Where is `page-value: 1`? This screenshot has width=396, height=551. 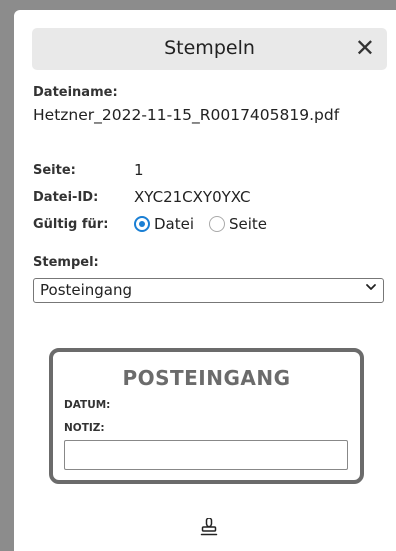 page-value: 1 is located at coordinates (139, 170).